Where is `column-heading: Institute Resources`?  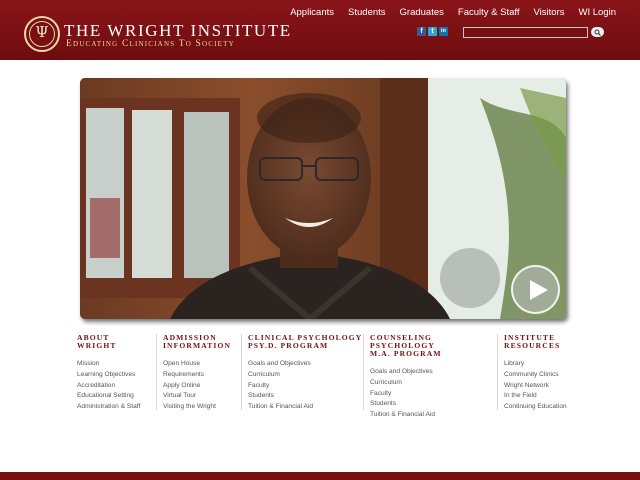 column-heading: Institute Resources is located at coordinates (532, 341).